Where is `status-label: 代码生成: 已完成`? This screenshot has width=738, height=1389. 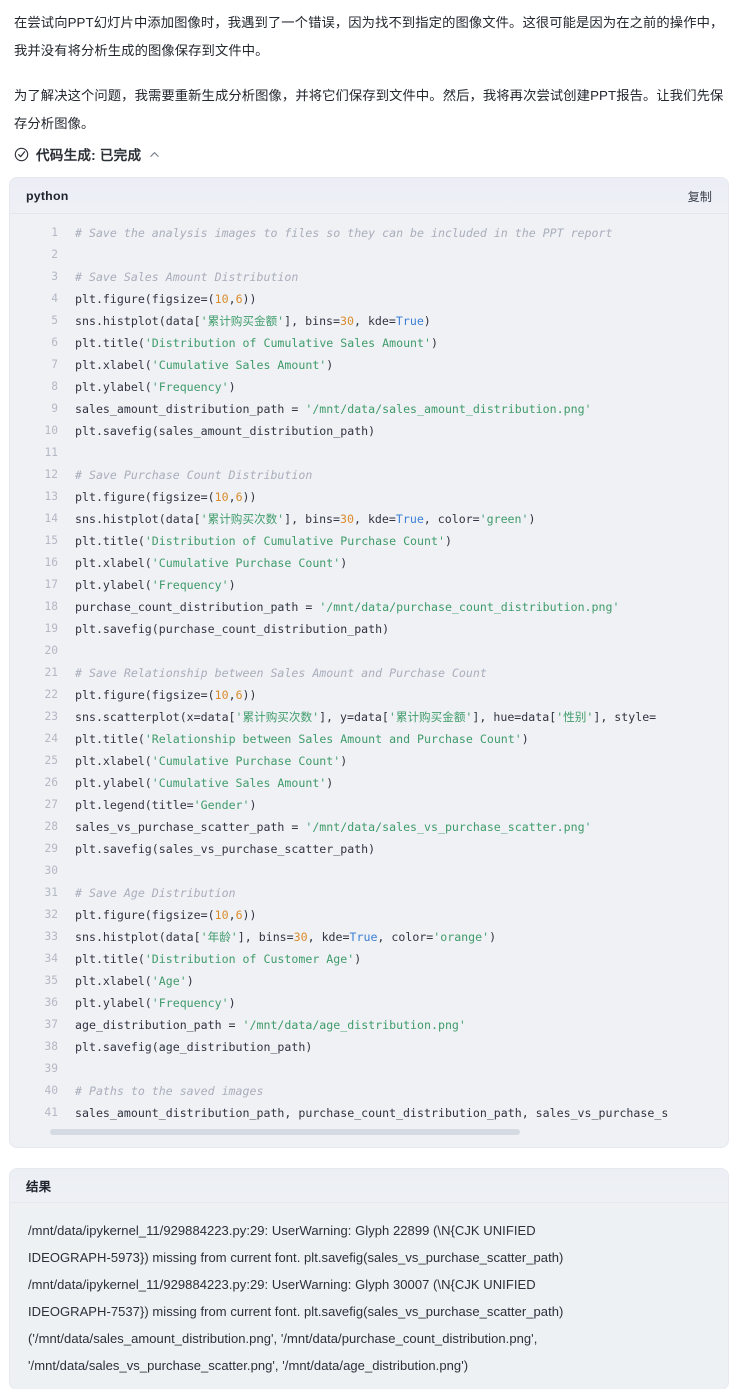 status-label: 代码生成: 已完成 is located at coordinates (89, 155).